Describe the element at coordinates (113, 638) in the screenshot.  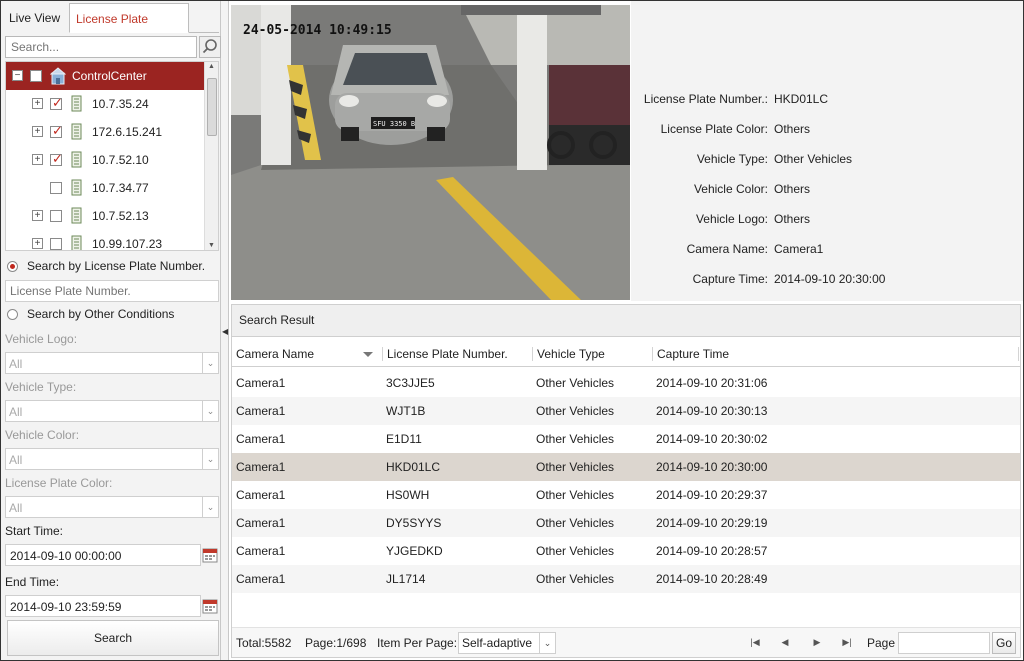
I see `search-button: Search` at that location.